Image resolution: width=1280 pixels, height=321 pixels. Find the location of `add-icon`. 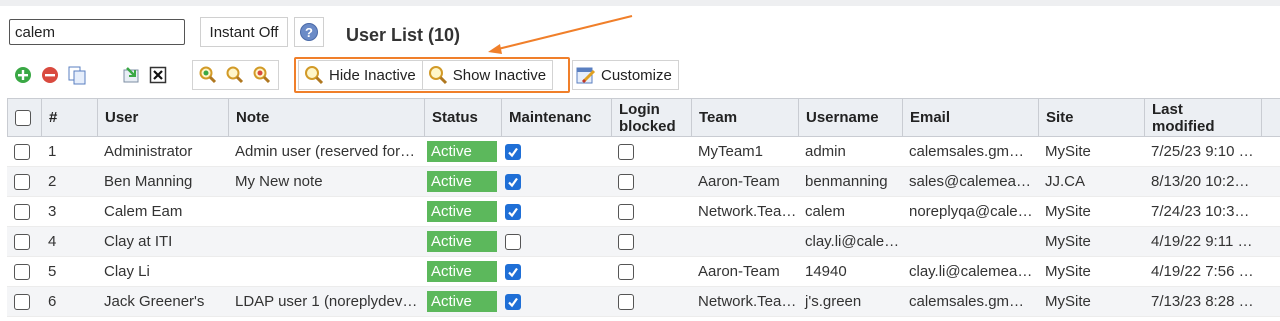

add-icon is located at coordinates (23, 75).